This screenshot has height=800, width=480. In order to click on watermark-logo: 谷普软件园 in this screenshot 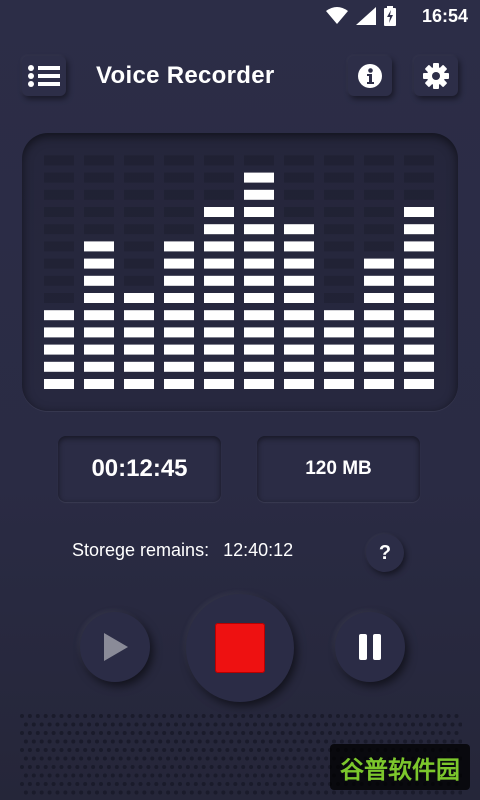, I will do `click(400, 770)`.